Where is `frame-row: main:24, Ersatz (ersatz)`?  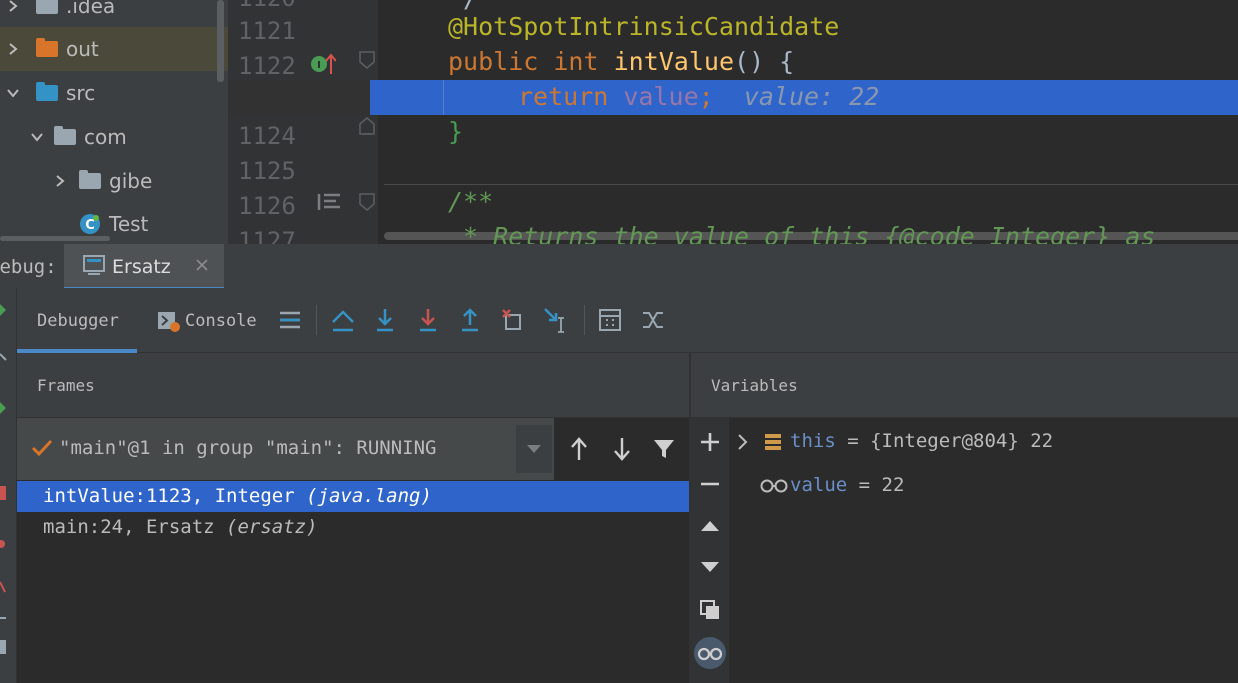 frame-row: main:24, Ersatz (ersatz) is located at coordinates (180, 527).